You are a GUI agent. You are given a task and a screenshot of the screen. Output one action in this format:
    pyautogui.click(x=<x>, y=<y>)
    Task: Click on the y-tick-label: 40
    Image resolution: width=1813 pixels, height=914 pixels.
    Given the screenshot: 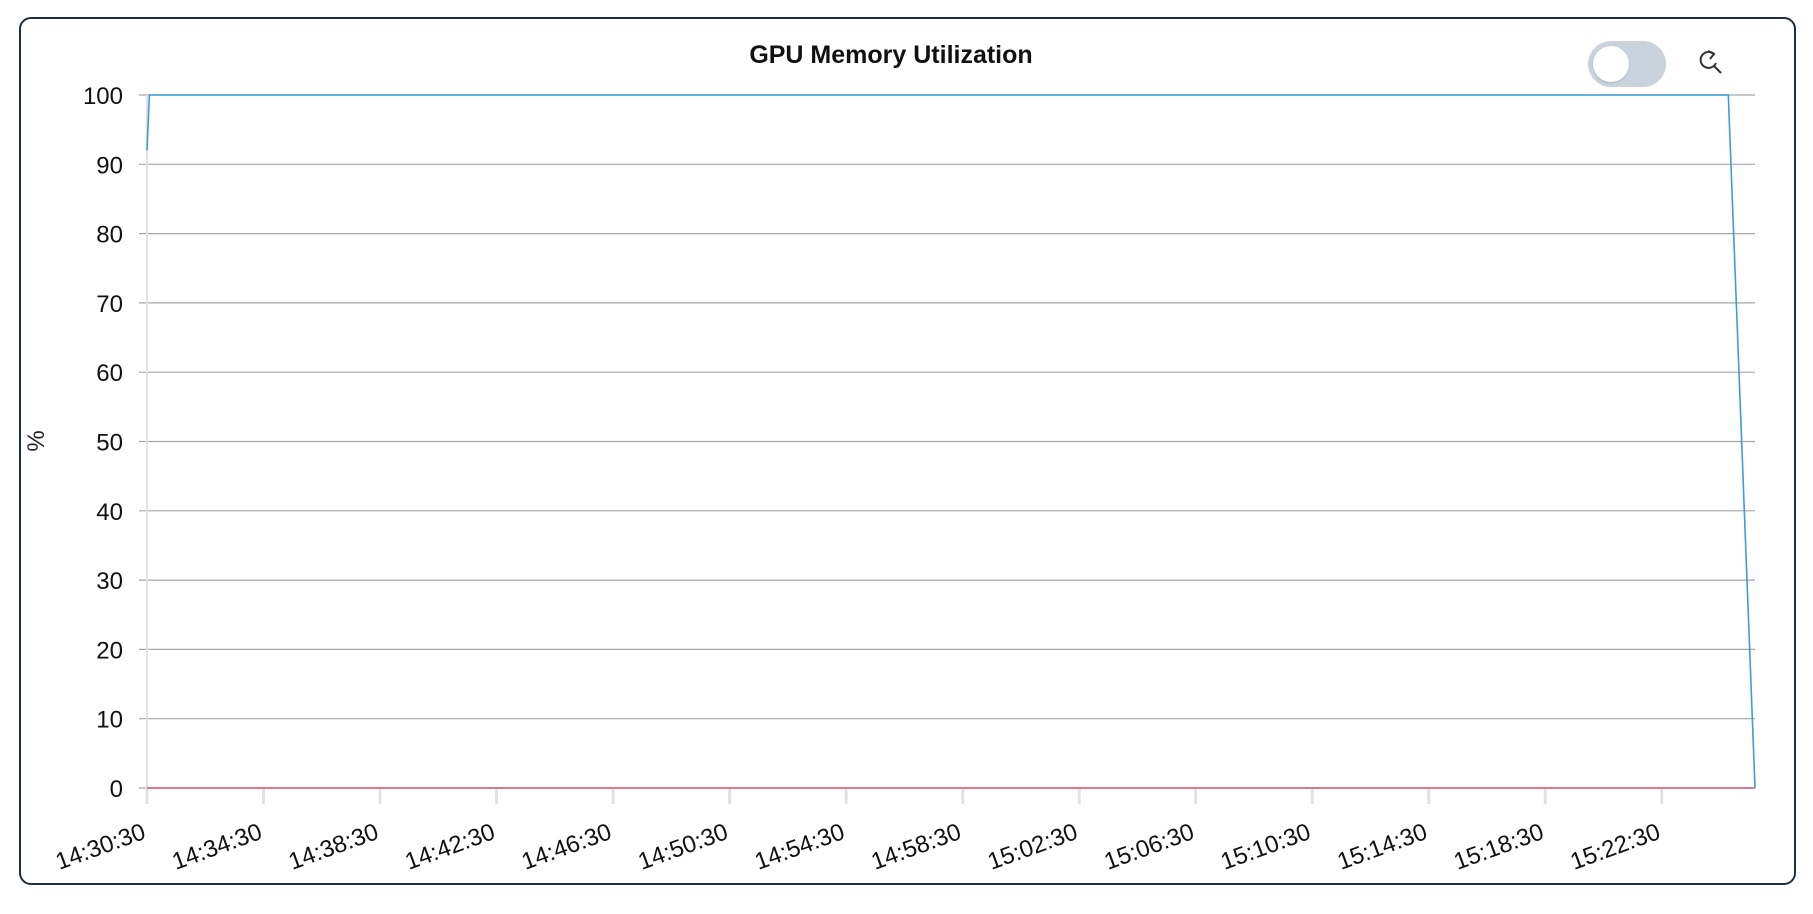 What is the action you would take?
    pyautogui.click(x=109, y=512)
    